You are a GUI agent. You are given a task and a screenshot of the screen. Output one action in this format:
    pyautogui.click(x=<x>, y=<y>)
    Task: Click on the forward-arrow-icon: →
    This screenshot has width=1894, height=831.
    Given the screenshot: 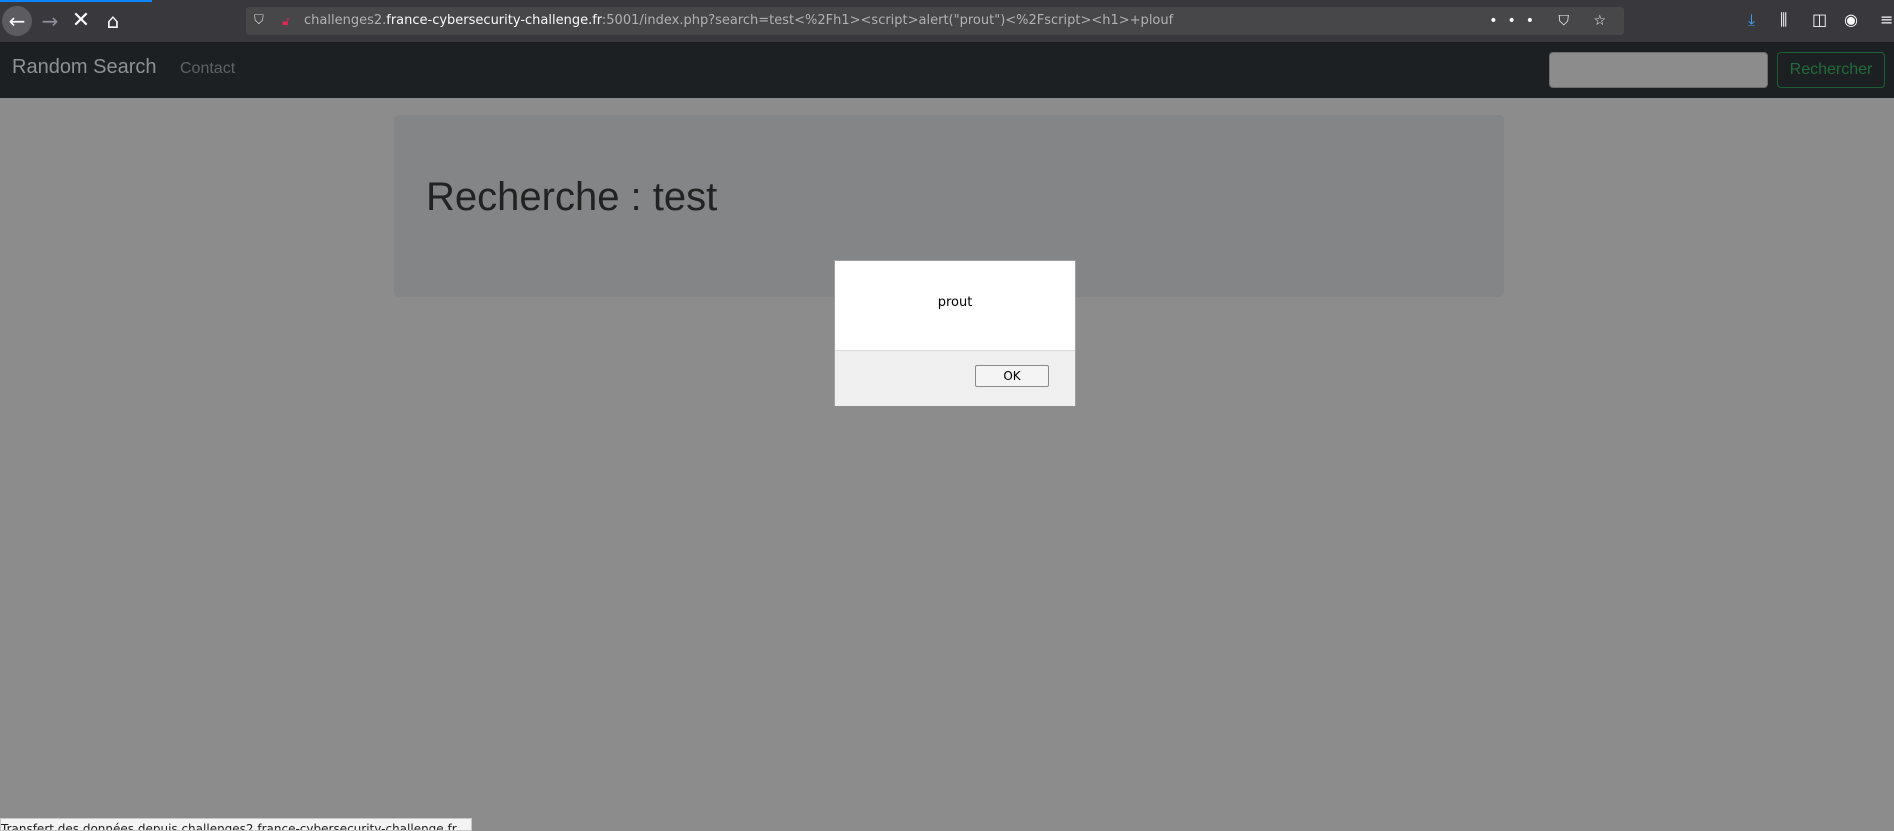 What is the action you would take?
    pyautogui.click(x=50, y=21)
    